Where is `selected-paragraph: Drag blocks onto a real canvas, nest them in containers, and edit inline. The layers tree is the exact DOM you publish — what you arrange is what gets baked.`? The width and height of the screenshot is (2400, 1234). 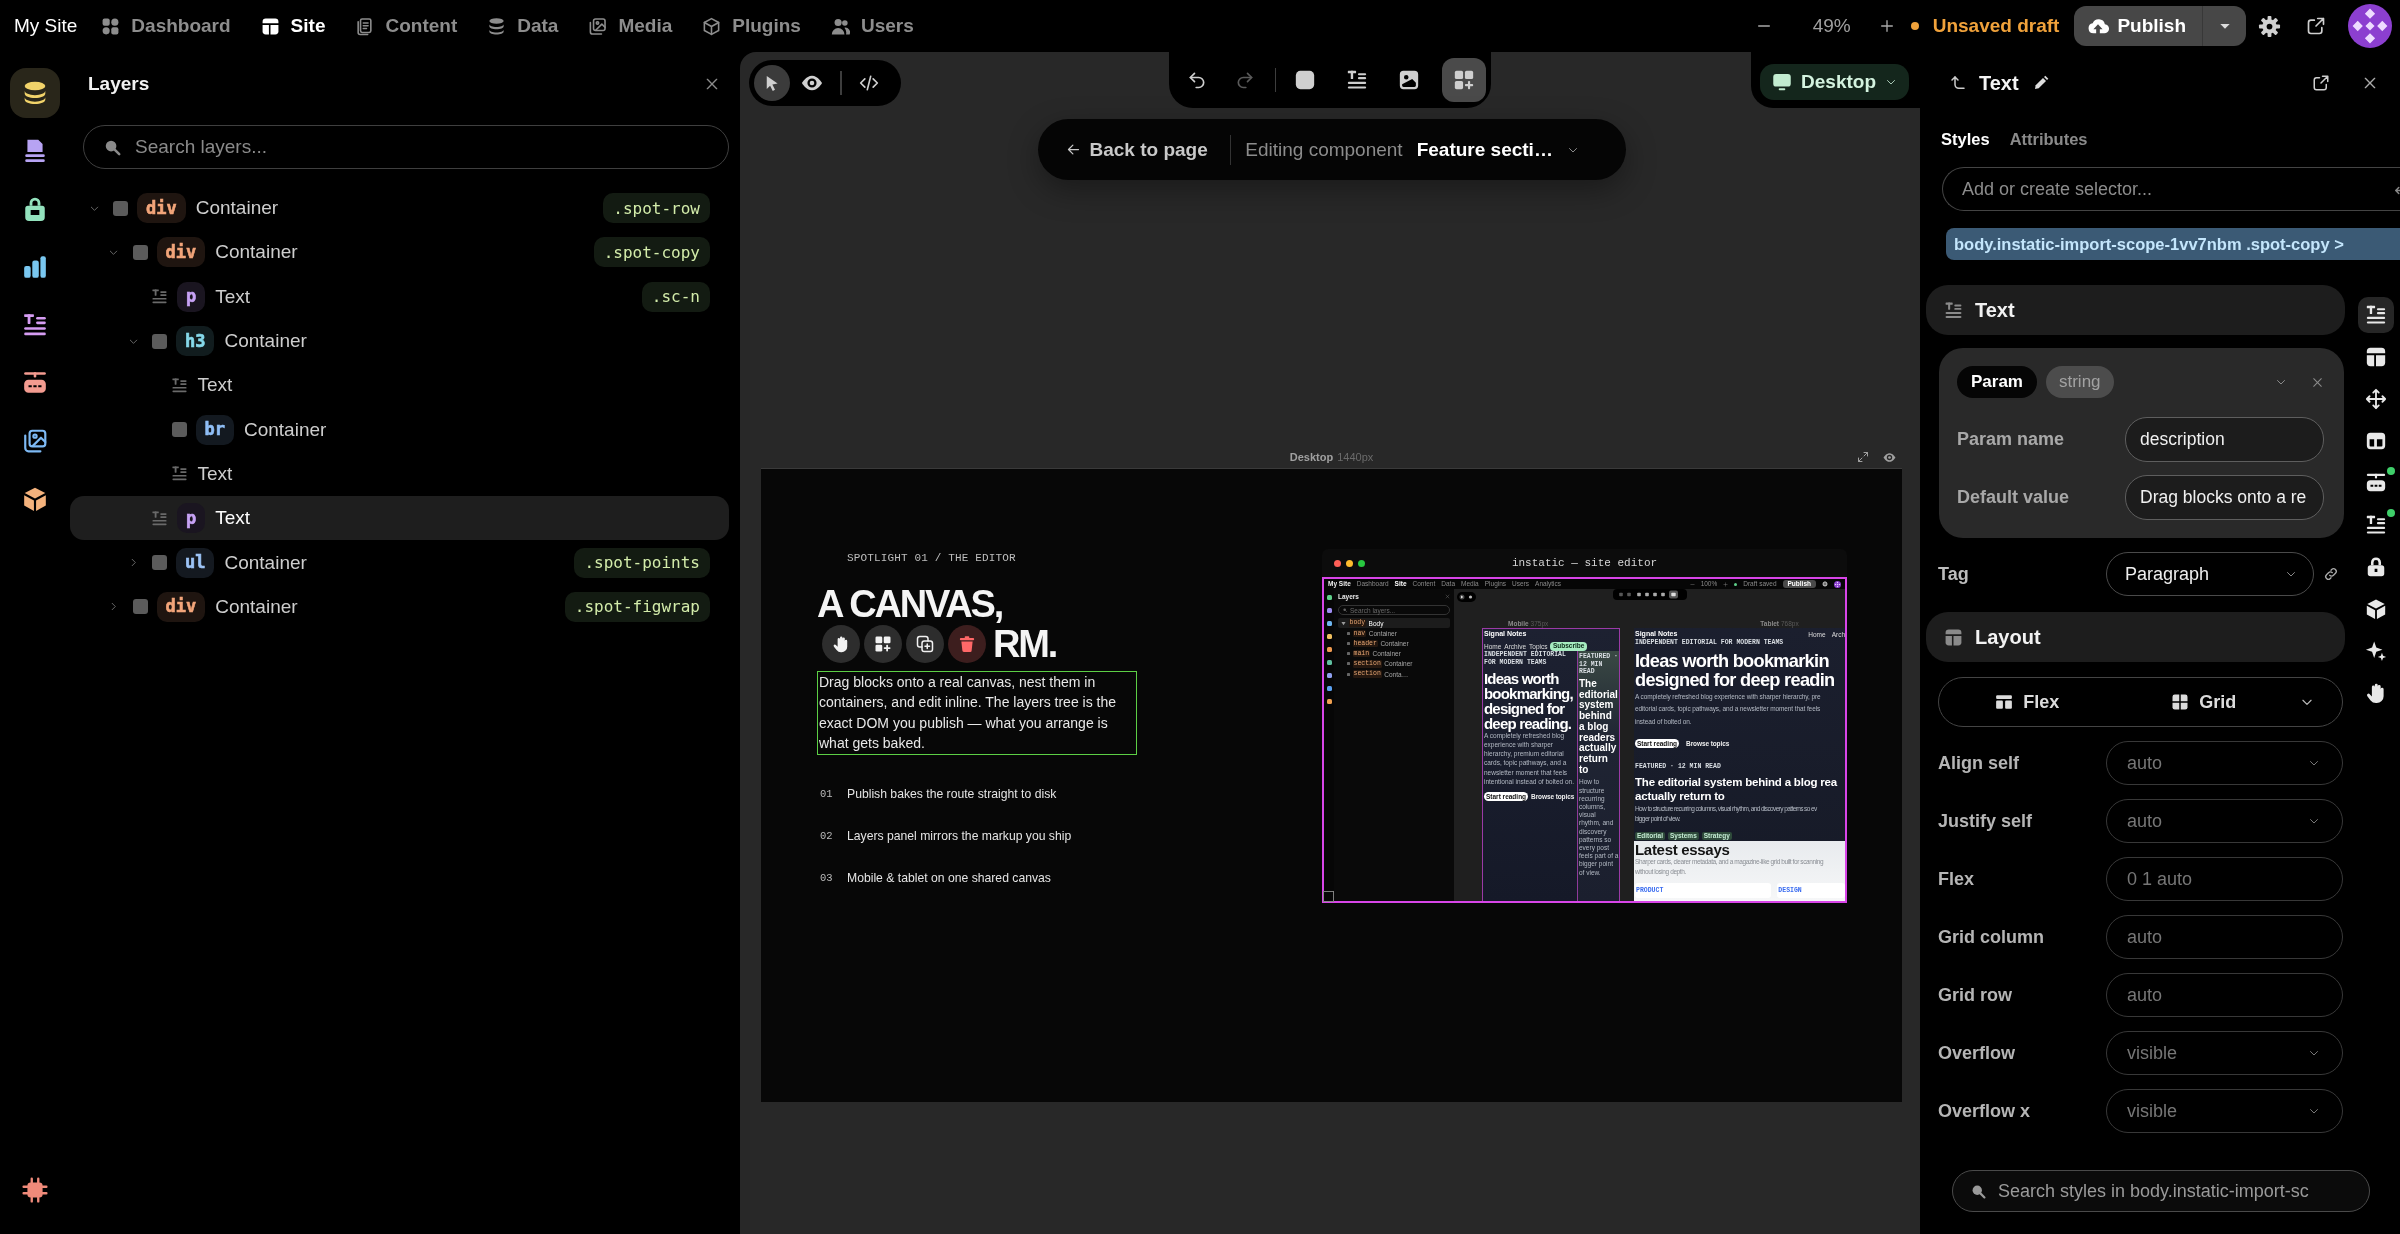 selected-paragraph: Drag blocks onto a real canvas, nest them in containers, and edit inline. The layers tree is the exact DOM you publish — what you arrange is what gets baked. is located at coordinates (977, 713).